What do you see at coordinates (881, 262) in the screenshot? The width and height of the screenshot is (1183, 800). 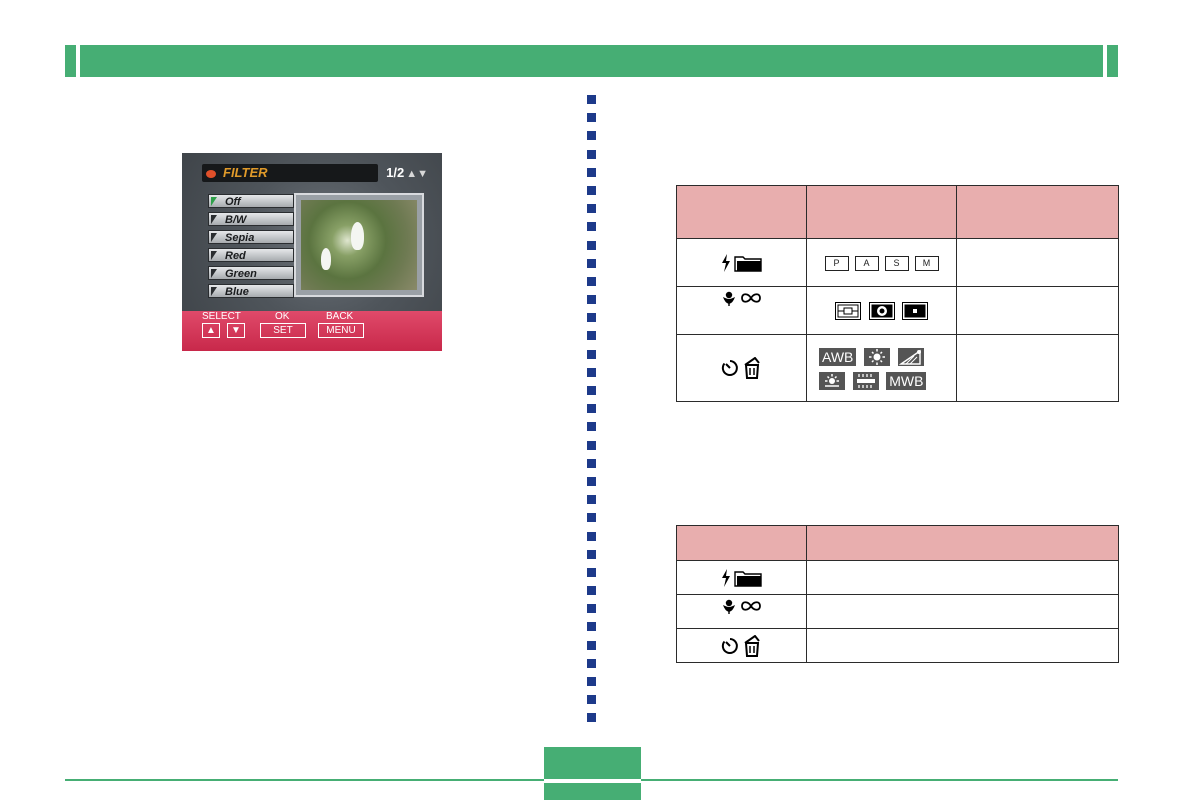 I see `mode-cell: PASM` at bounding box center [881, 262].